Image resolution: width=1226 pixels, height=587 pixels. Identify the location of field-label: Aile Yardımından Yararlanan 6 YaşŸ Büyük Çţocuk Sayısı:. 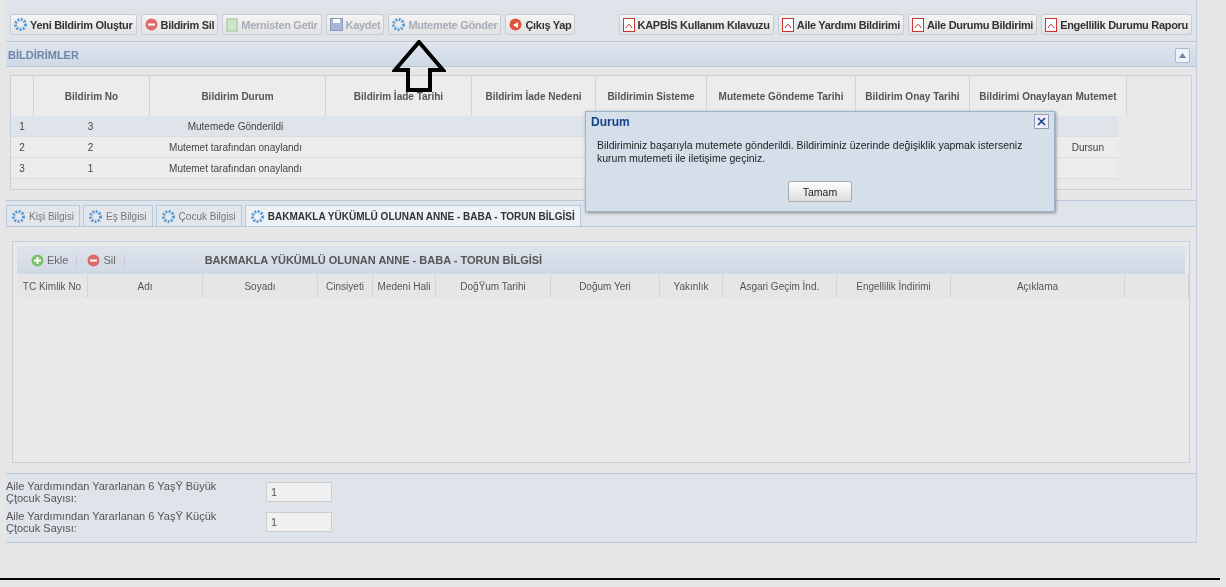
(112, 492).